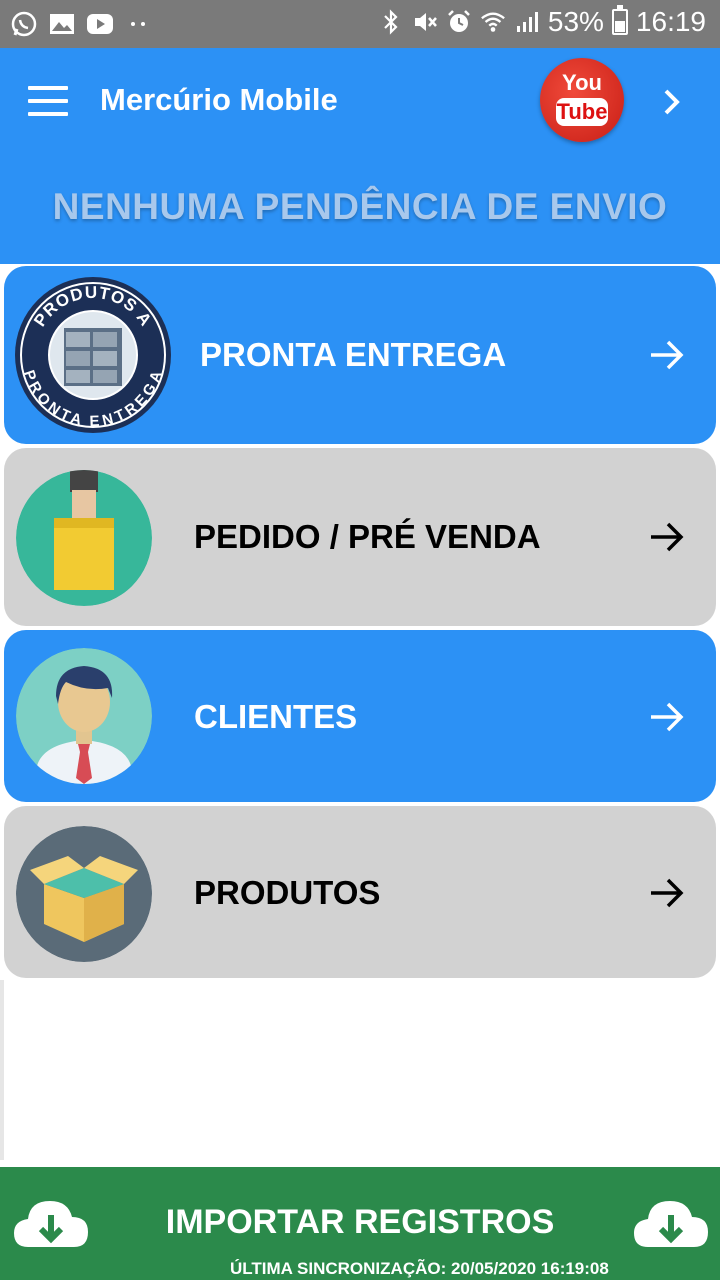  What do you see at coordinates (670, 21) in the screenshot?
I see `clock: 16:19` at bounding box center [670, 21].